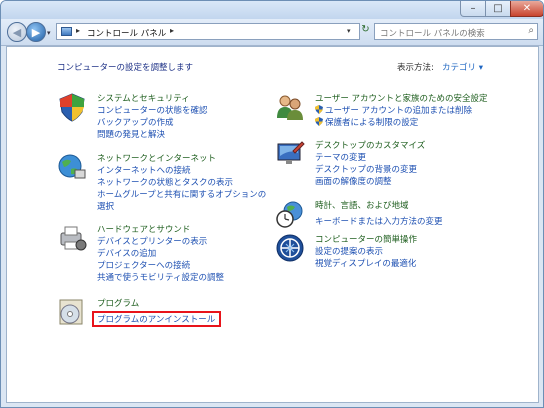  I want to click on category-title: ハードウェアとサウンド, so click(143, 229).